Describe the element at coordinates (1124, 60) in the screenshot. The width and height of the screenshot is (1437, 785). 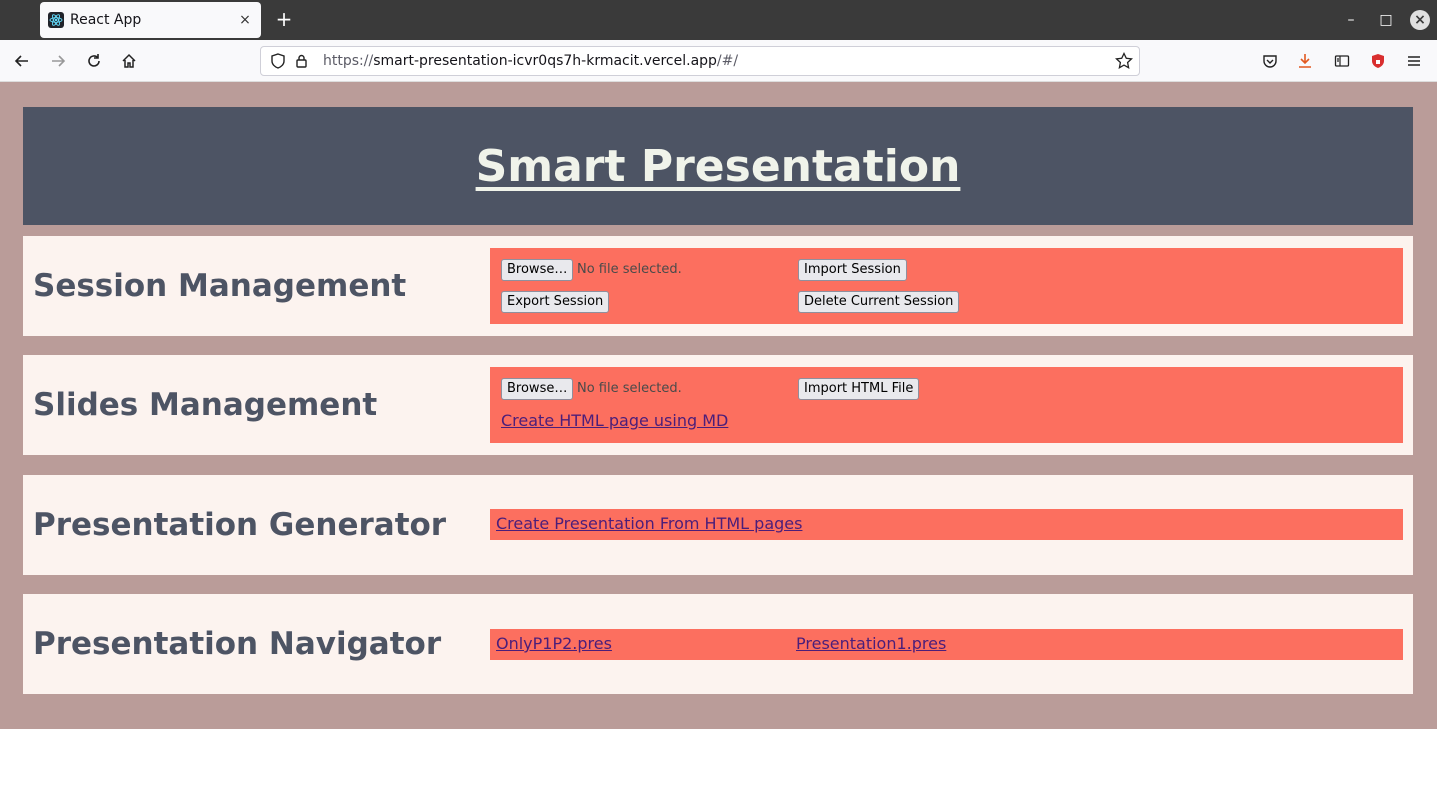
I see `bookmark-star-icon` at that location.